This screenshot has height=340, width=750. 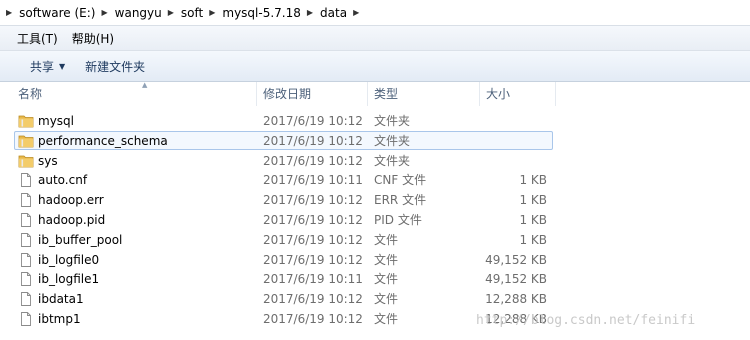 I want to click on file-row: hadoop.err 2017/6/19 10:12 ERR 文件 1 KB, so click(x=283, y=199).